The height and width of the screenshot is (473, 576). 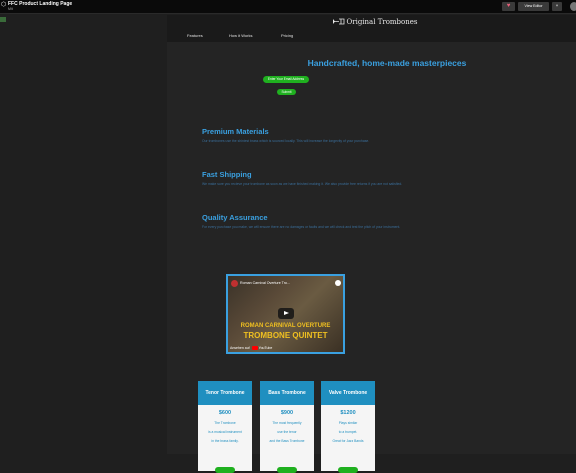 What do you see at coordinates (287, 36) in the screenshot?
I see `nav-pricing: Pricing` at bounding box center [287, 36].